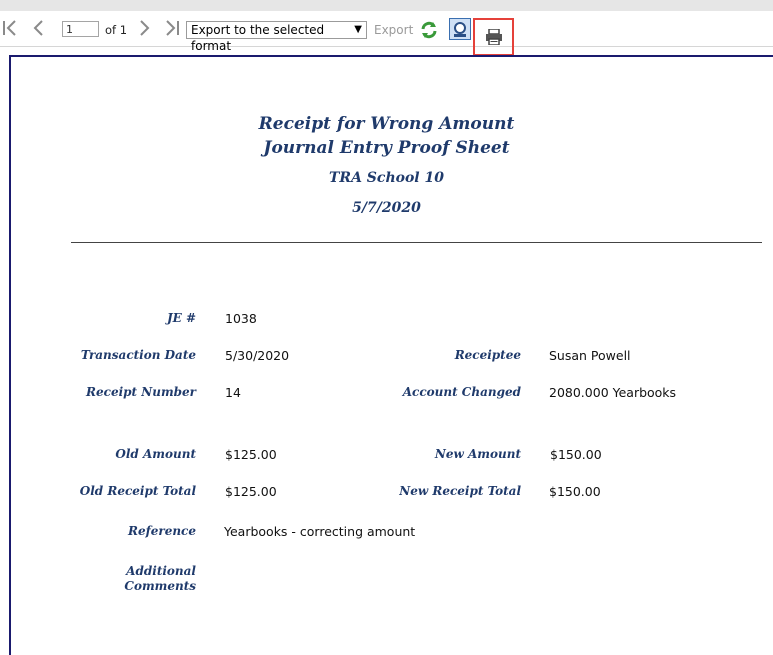 The width and height of the screenshot is (773, 655). What do you see at coordinates (138, 355) in the screenshot?
I see `transaction-date-label: Transaction Date` at bounding box center [138, 355].